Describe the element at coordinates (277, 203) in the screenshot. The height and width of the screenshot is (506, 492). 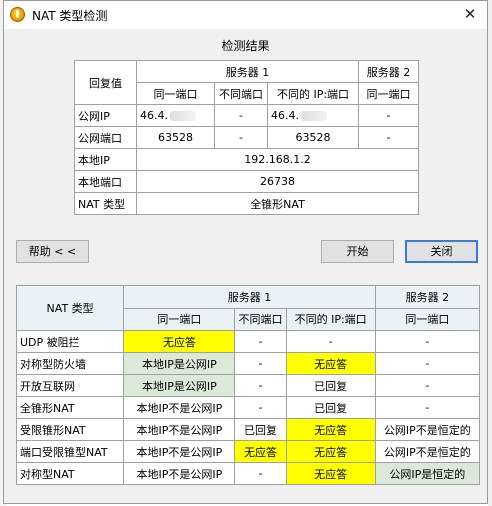
I see `nat-type-value: 全锥形NAT` at that location.